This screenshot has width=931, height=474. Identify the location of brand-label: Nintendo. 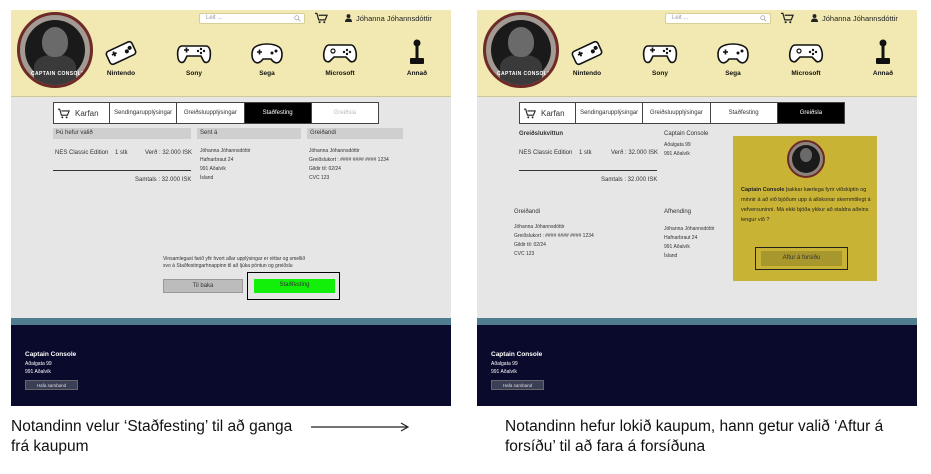
(587, 73).